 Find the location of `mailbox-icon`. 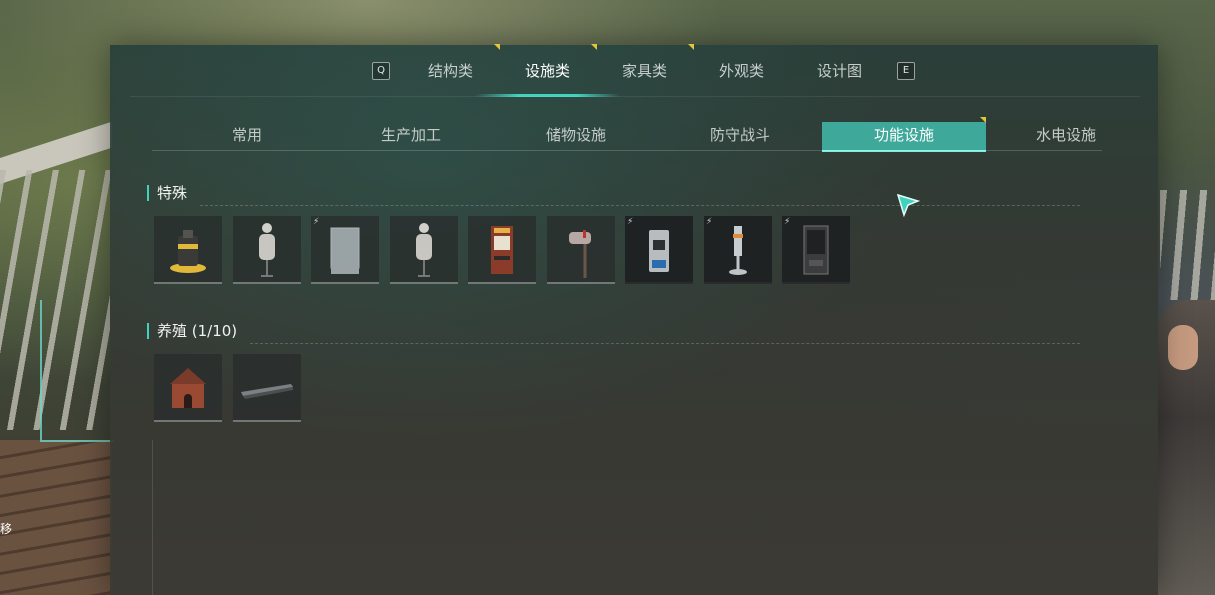

mailbox-icon is located at coordinates (580, 254).